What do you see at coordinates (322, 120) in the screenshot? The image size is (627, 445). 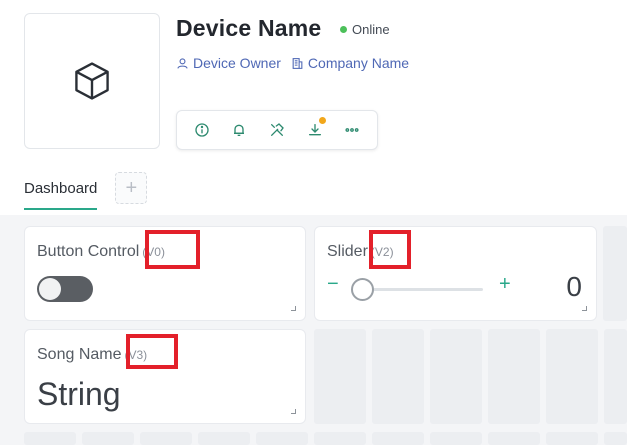 I see `update-badge` at bounding box center [322, 120].